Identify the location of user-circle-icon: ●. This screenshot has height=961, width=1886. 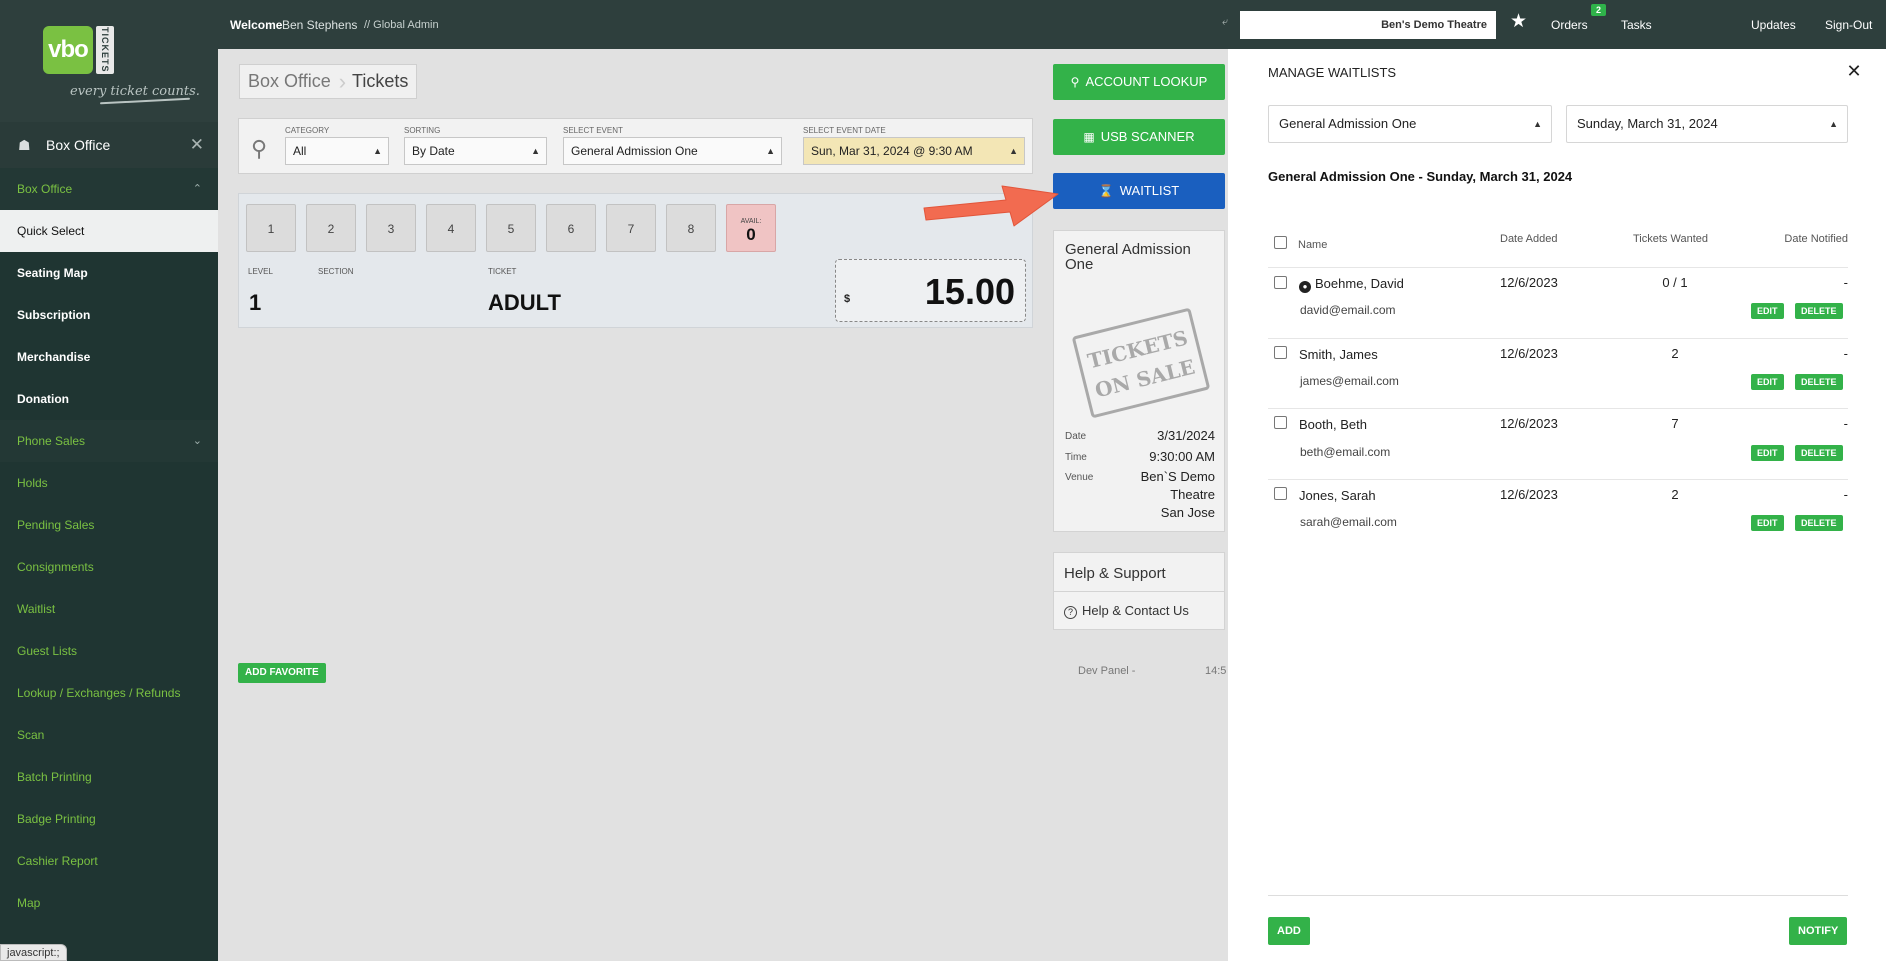
(1305, 287).